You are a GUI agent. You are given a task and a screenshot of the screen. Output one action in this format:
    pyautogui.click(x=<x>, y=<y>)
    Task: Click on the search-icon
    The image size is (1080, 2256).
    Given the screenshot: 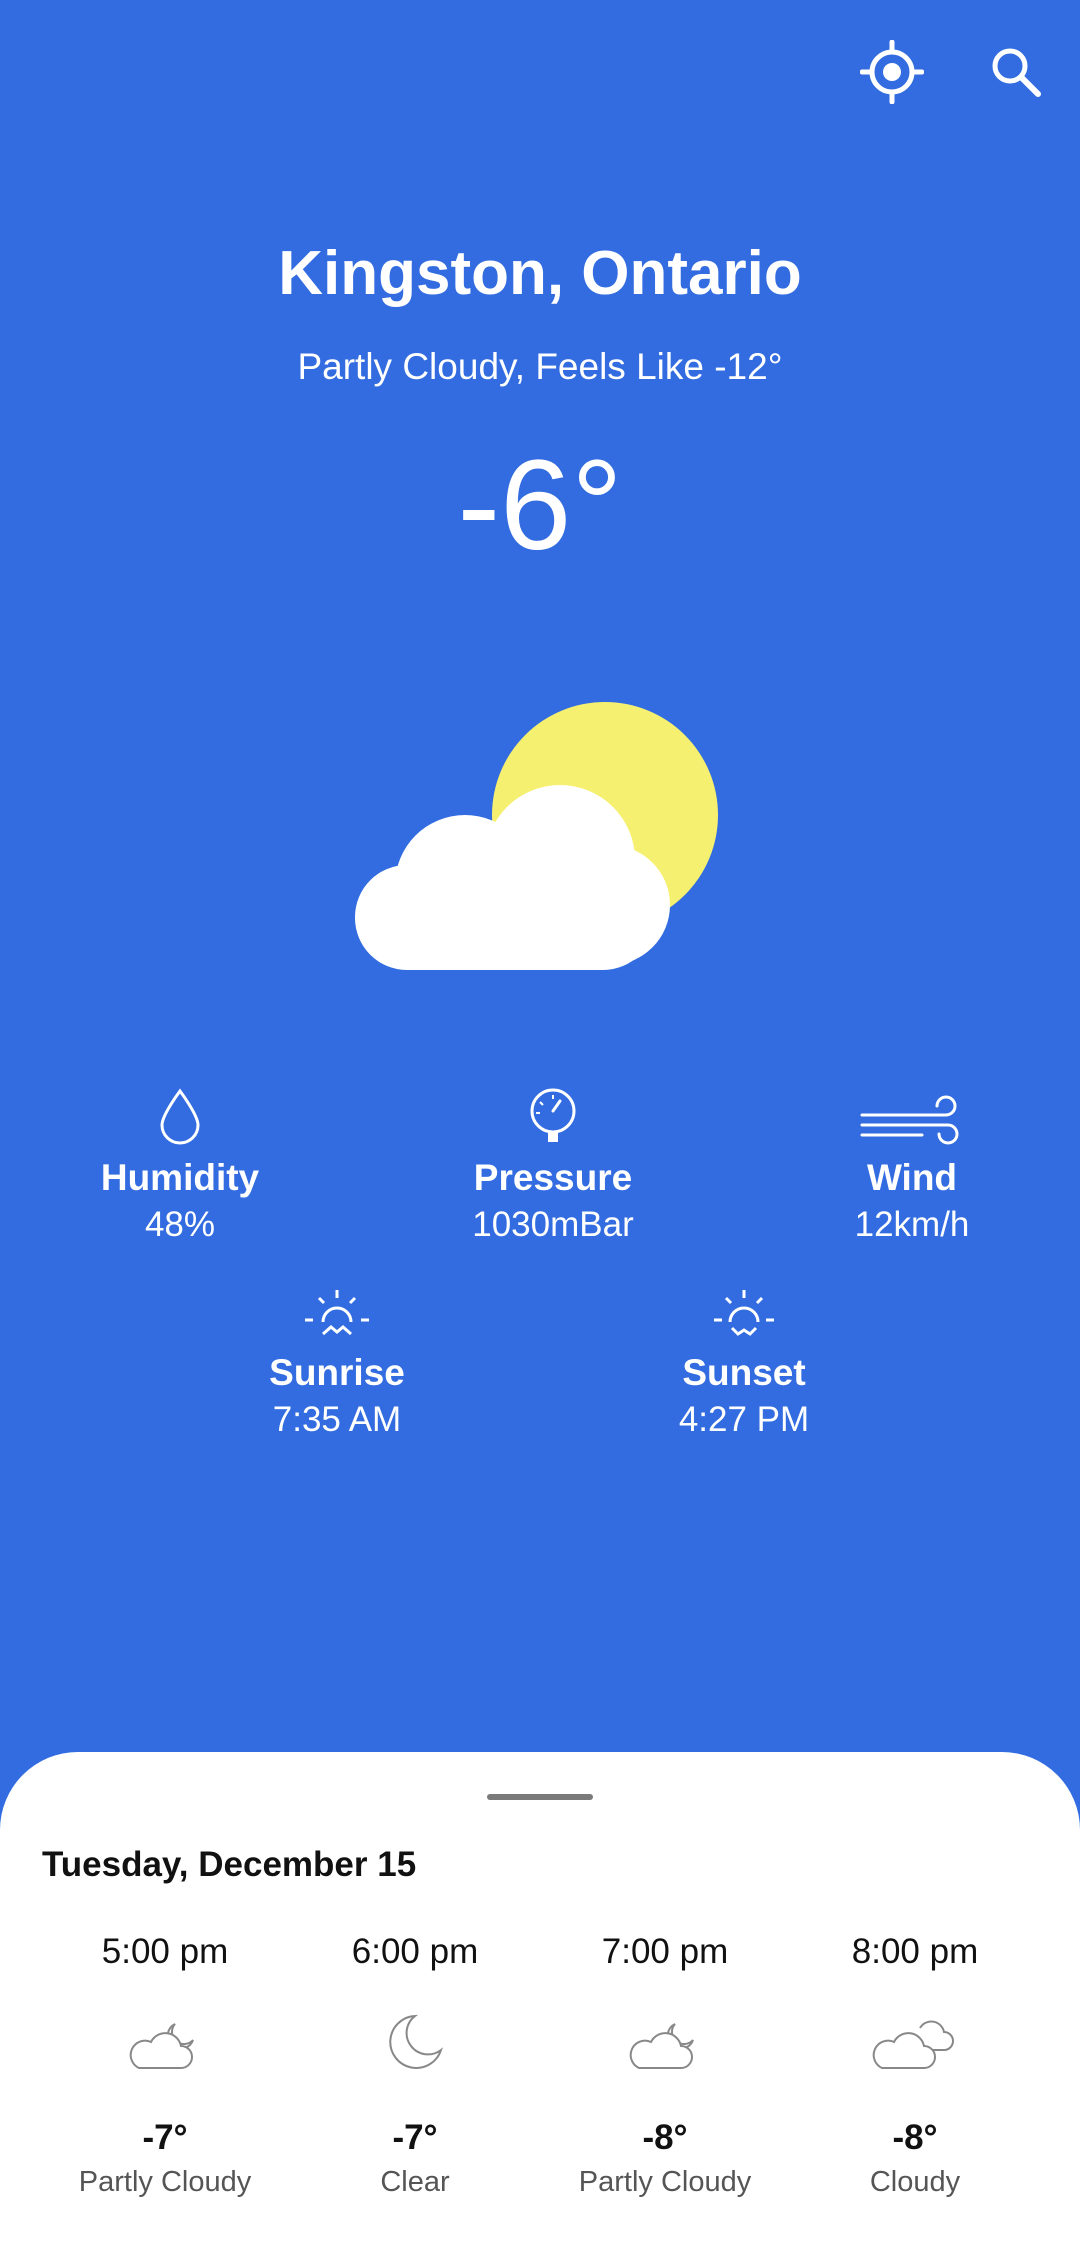 What is the action you would take?
    pyautogui.click(x=1016, y=72)
    